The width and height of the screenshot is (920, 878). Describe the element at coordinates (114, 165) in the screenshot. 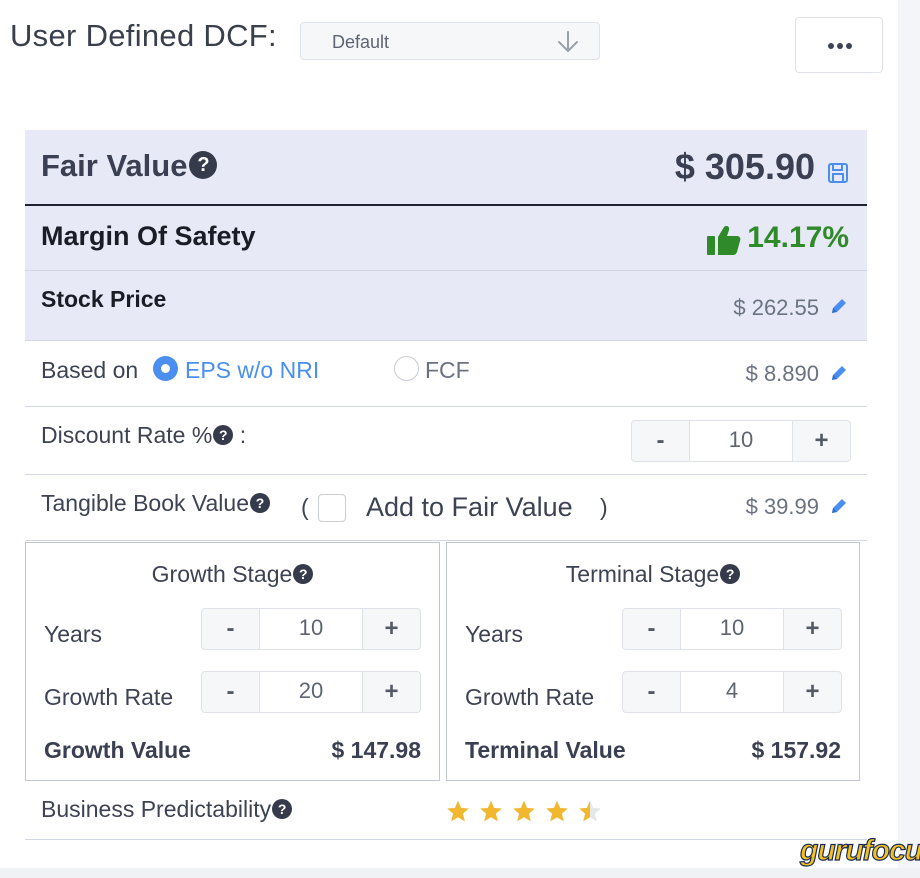

I see `fair-value-label: Fair Value` at that location.